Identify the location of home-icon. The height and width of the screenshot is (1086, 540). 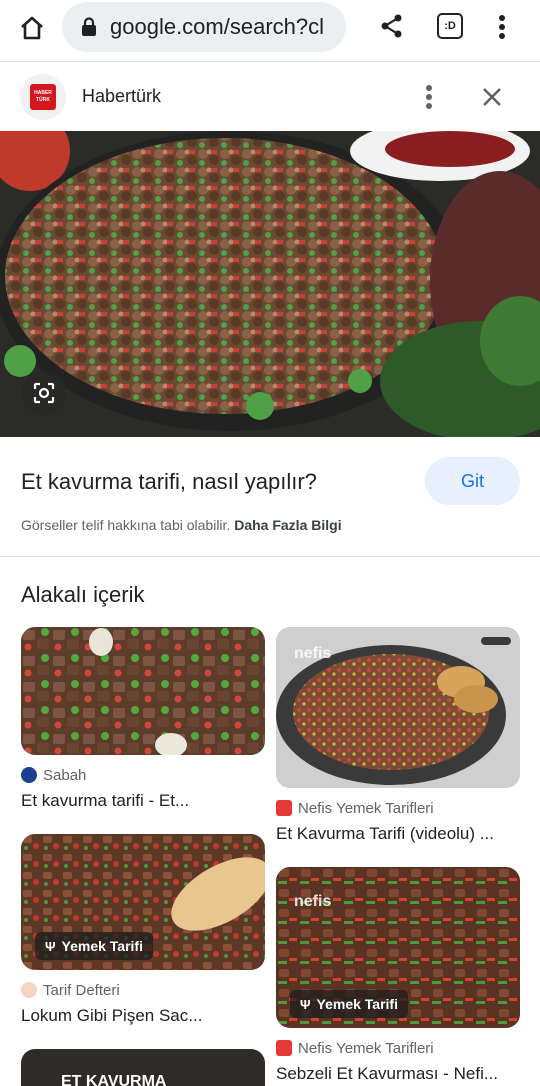
(32, 28).